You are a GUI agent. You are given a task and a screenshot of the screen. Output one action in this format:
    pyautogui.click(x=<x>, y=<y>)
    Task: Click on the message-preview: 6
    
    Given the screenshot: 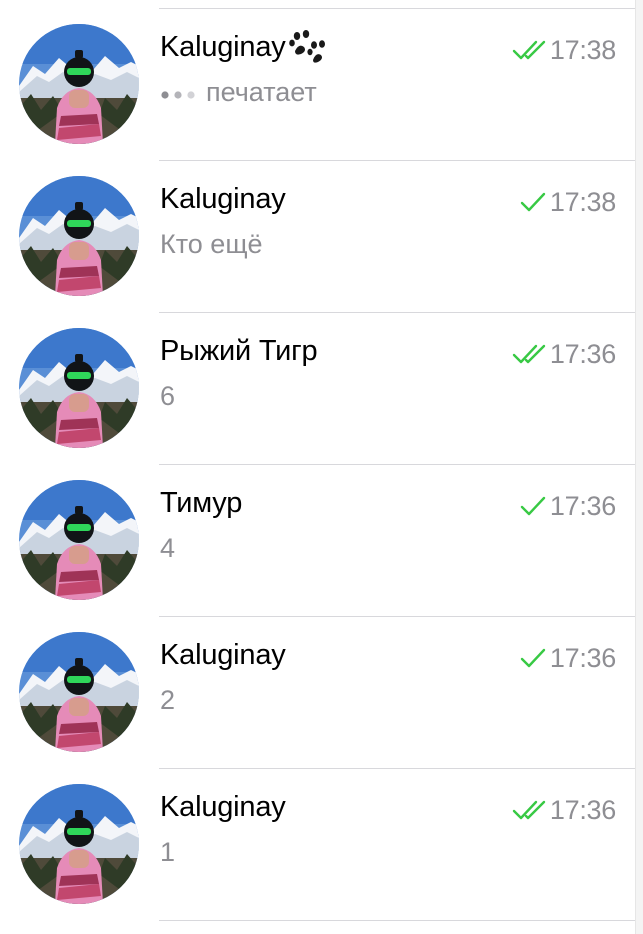 What is the action you would take?
    pyautogui.click(x=167, y=396)
    